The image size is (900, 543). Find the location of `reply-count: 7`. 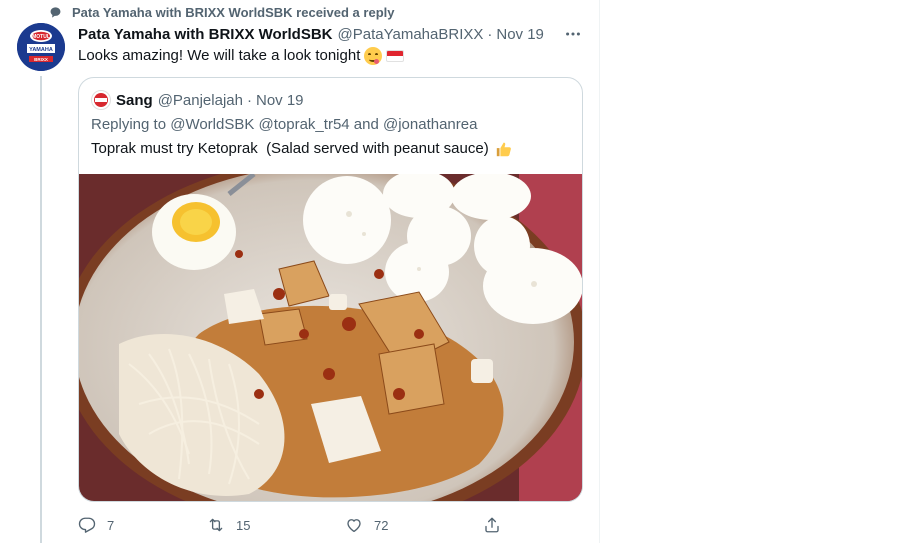

reply-count: 7 is located at coordinates (111, 525).